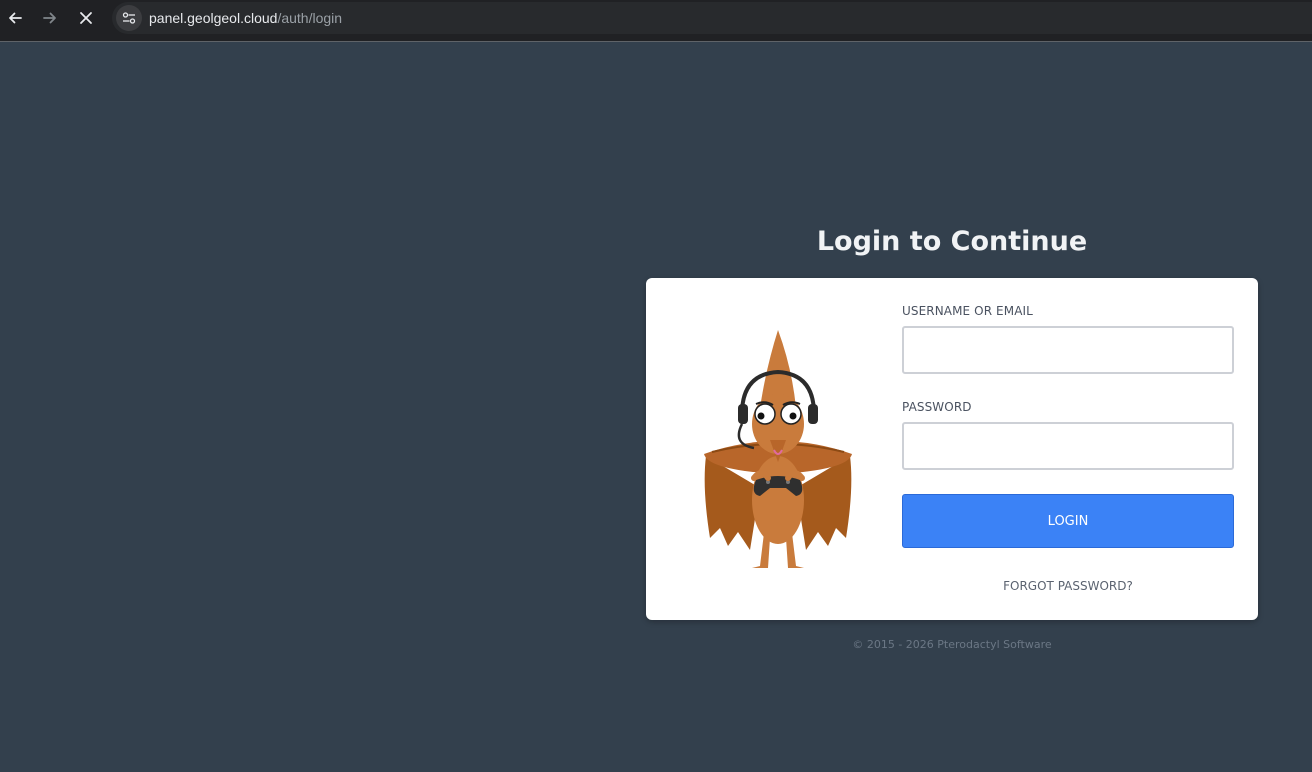 This screenshot has height=772, width=1312. I want to click on username-input, so click(1068, 350).